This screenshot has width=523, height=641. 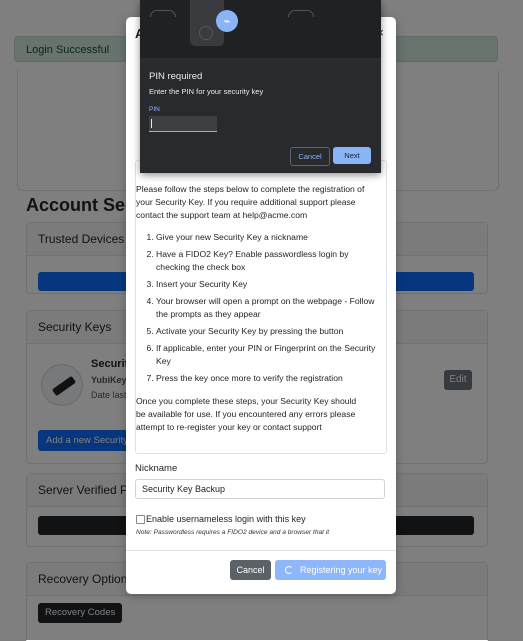 I want to click on cancel-button: Cancel, so click(x=250, y=570).